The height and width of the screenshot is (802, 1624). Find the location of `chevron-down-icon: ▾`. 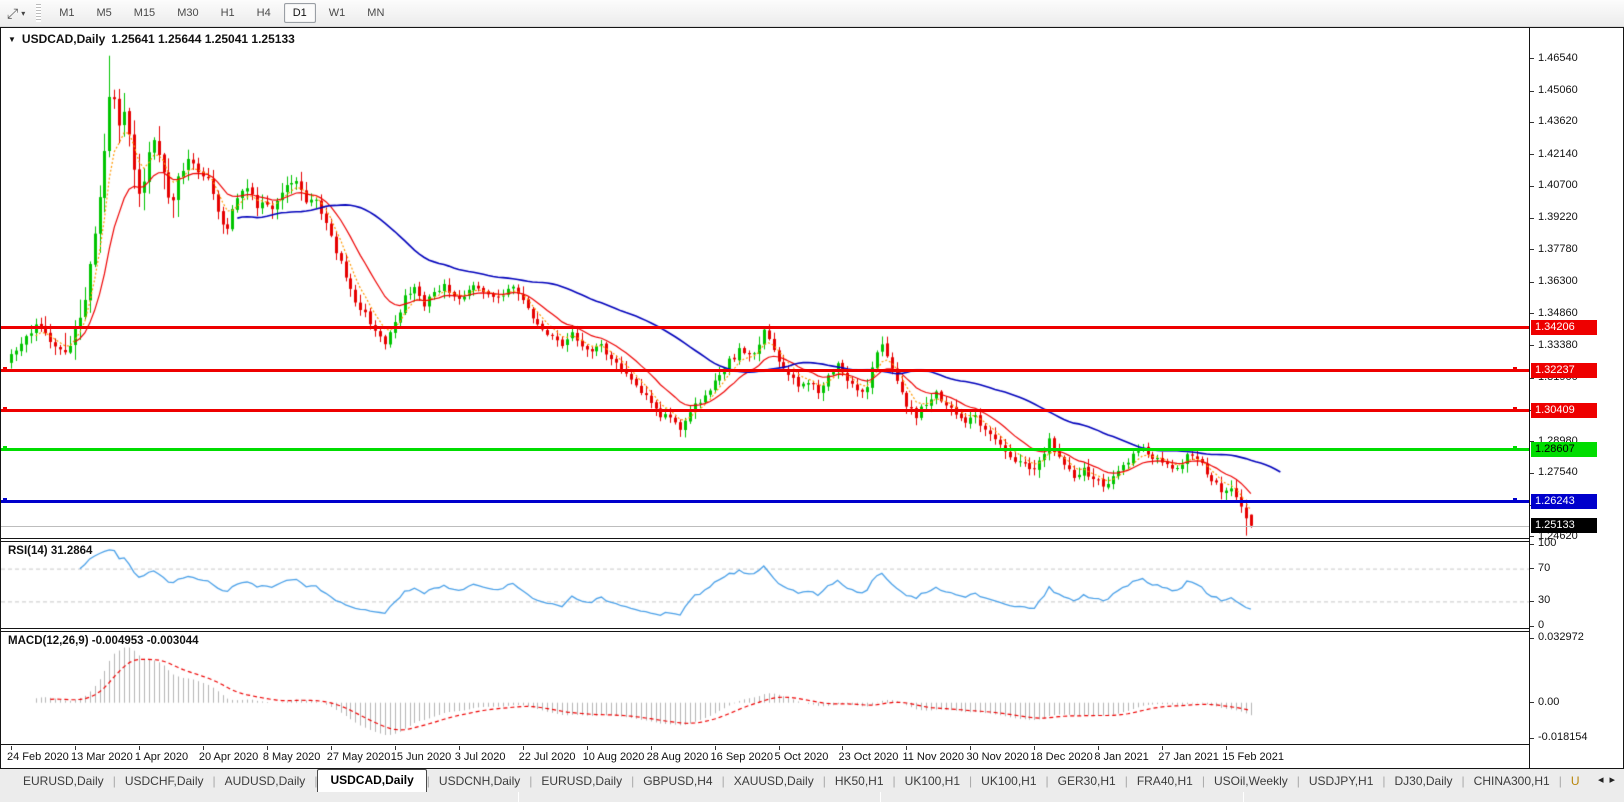

chevron-down-icon: ▾ is located at coordinates (24, 13).